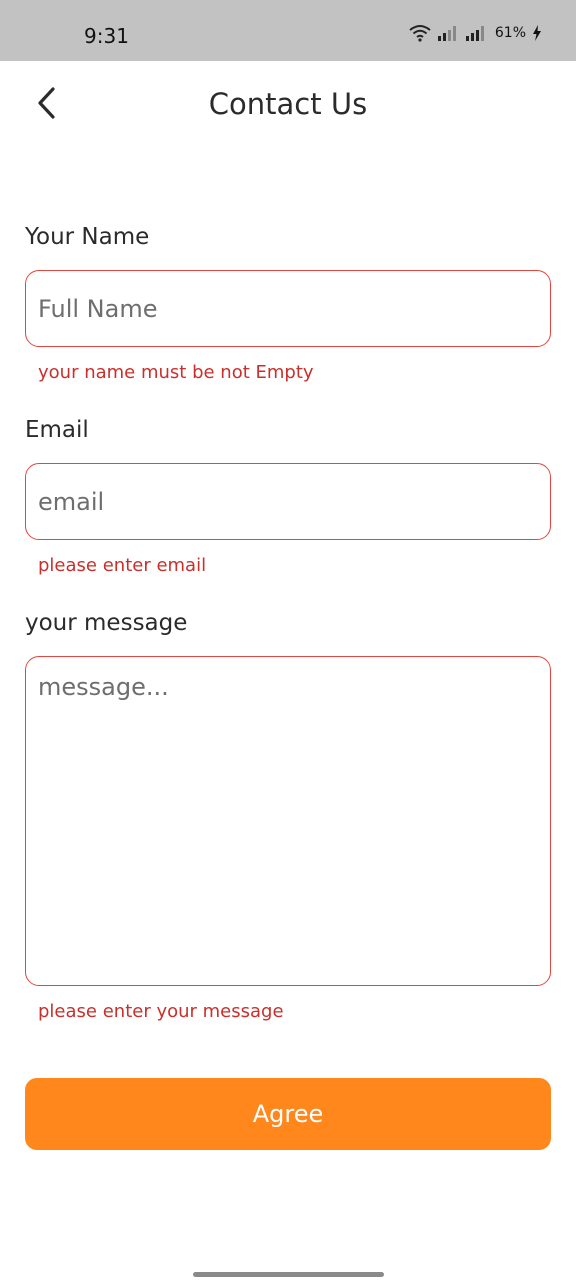 This screenshot has width=576, height=1280. I want to click on page-title: Contact Us, so click(288, 104).